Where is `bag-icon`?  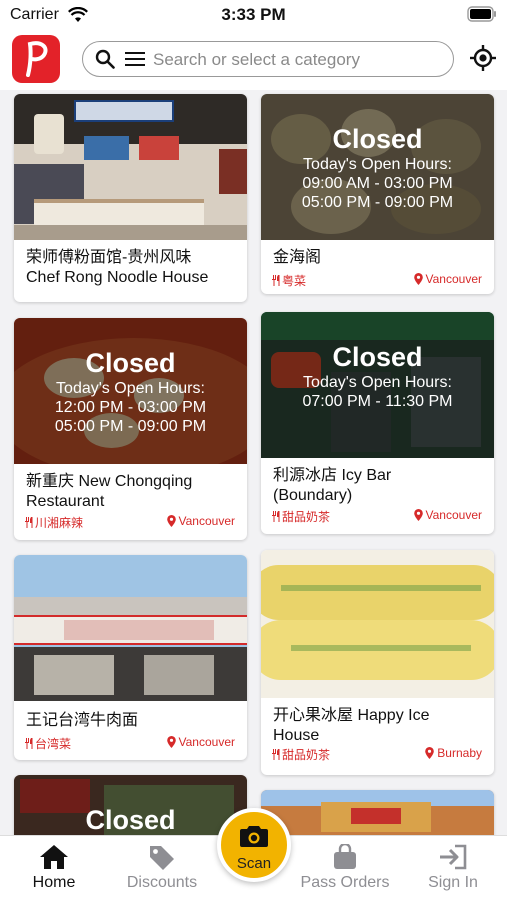 bag-icon is located at coordinates (345, 856).